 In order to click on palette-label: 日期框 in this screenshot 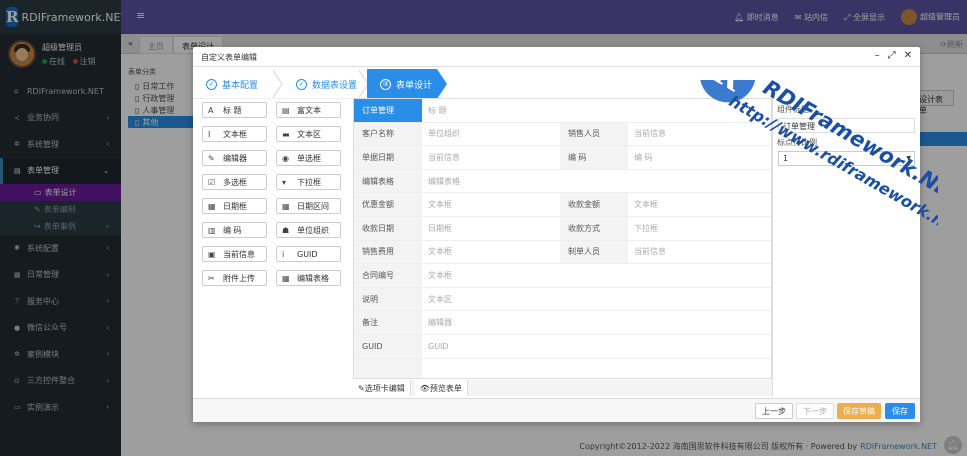, I will do `click(235, 206)`.